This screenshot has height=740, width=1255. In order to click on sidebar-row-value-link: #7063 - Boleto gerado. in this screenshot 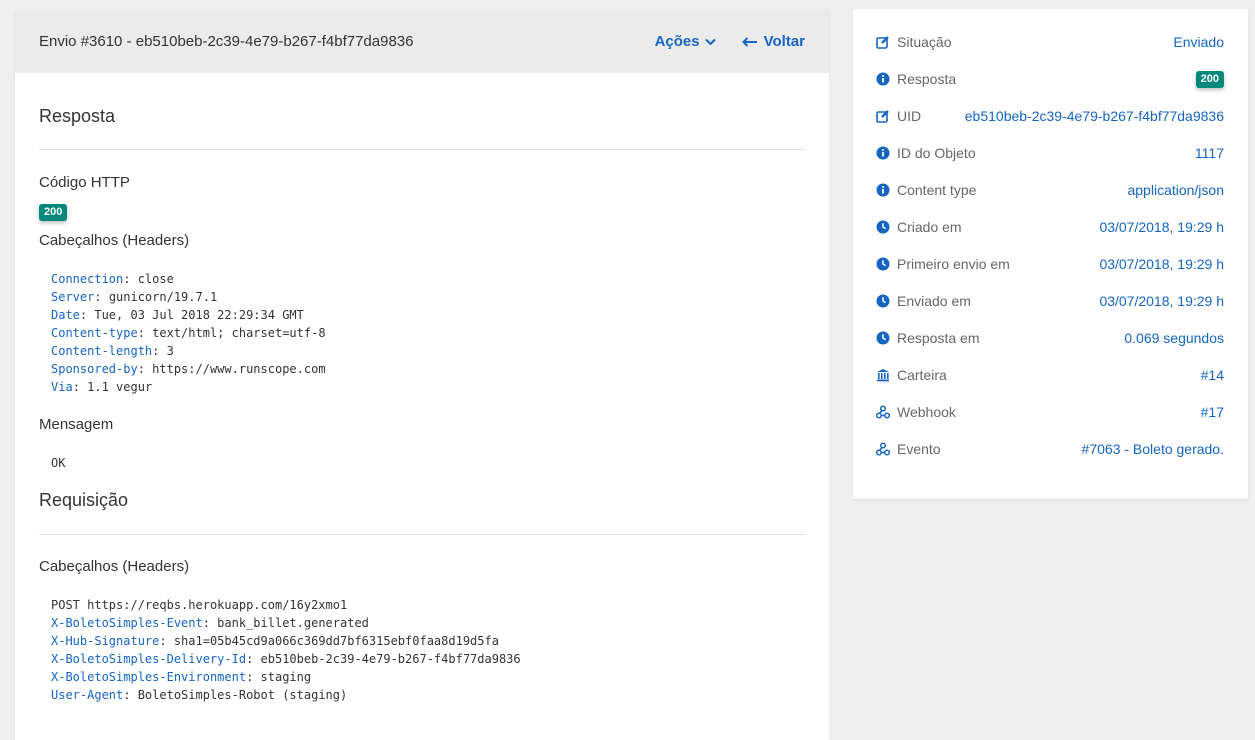, I will do `click(1153, 449)`.